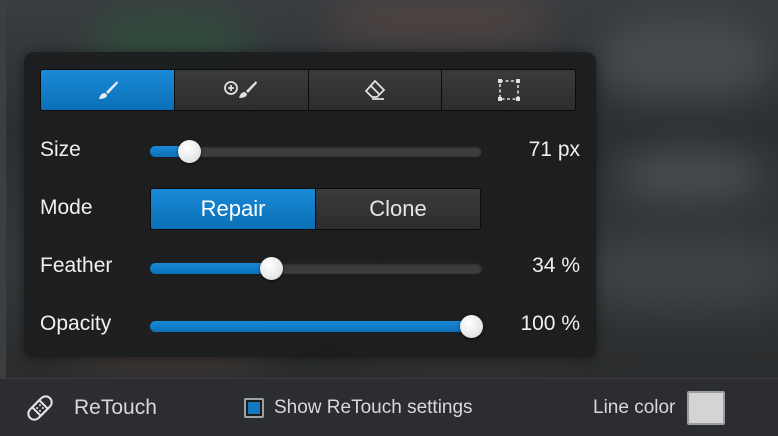  I want to click on opacity-label: Opacity, so click(76, 323).